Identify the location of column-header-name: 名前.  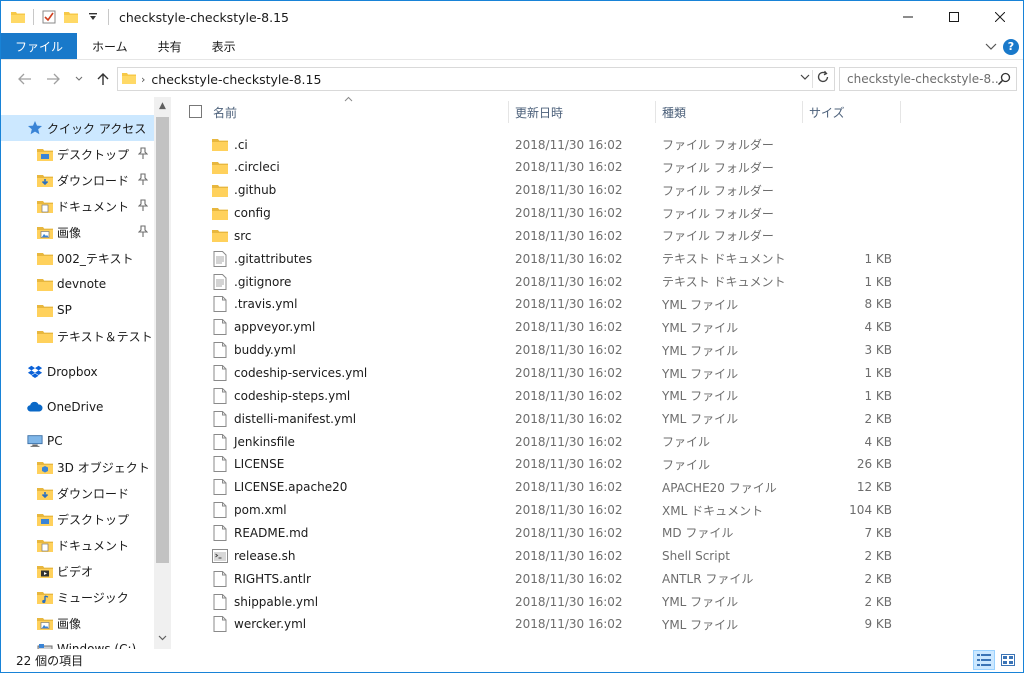
(357, 112).